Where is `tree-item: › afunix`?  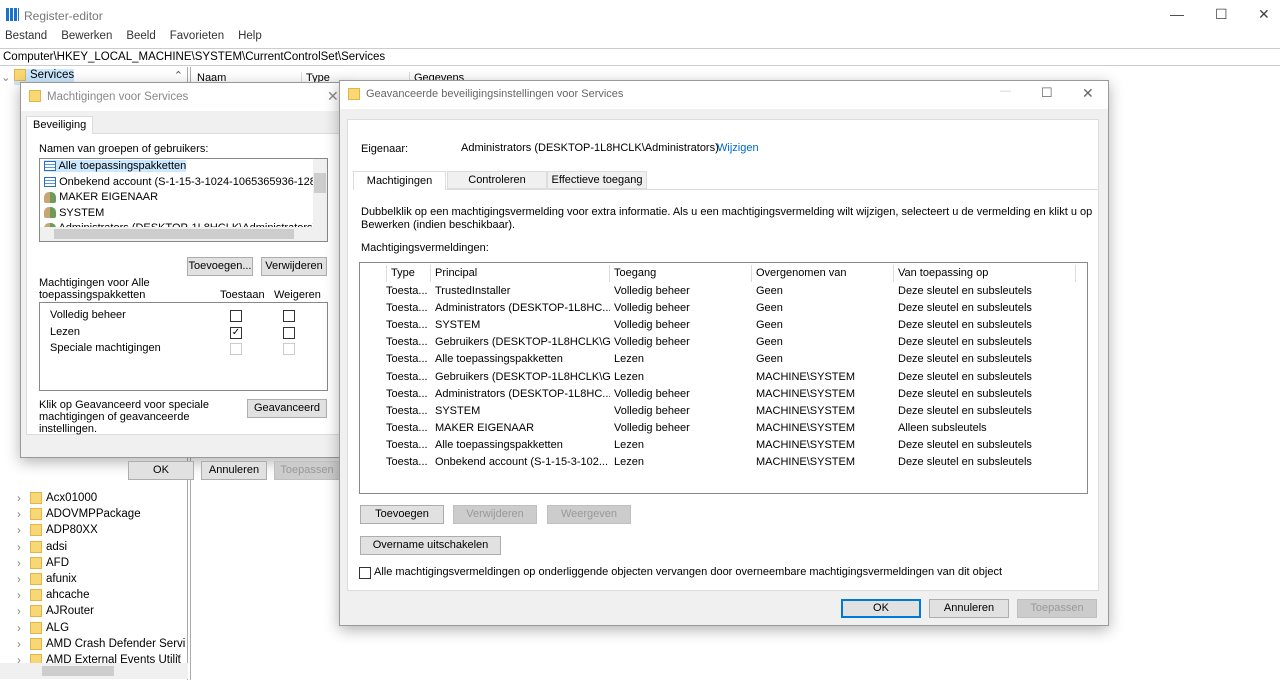 tree-item: › afunix is located at coordinates (47, 581).